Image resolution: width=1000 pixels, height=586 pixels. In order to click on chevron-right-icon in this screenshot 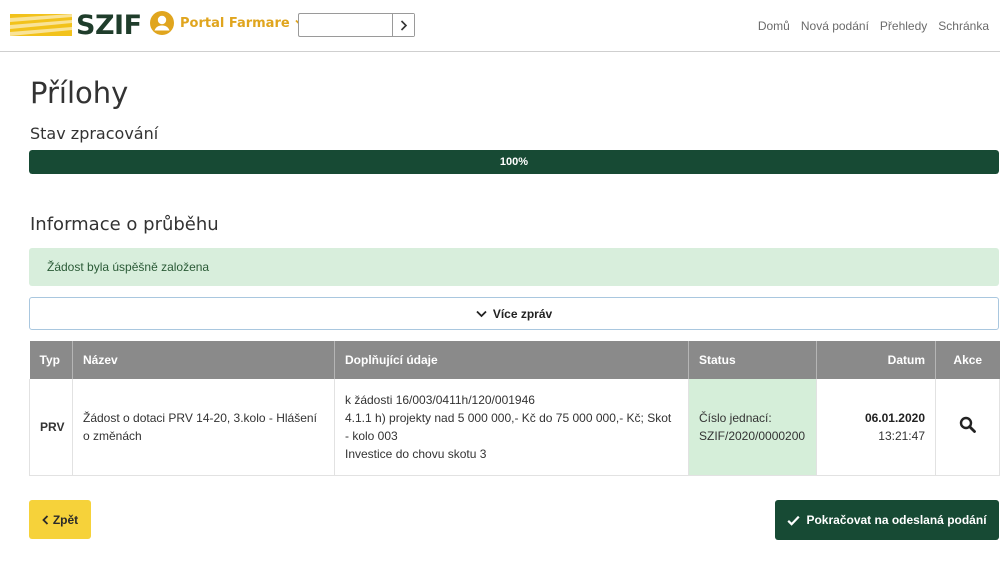, I will do `click(403, 25)`.